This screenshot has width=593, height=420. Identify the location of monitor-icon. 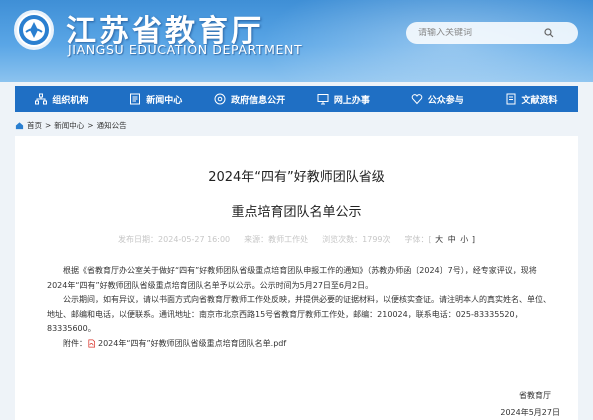
(323, 99).